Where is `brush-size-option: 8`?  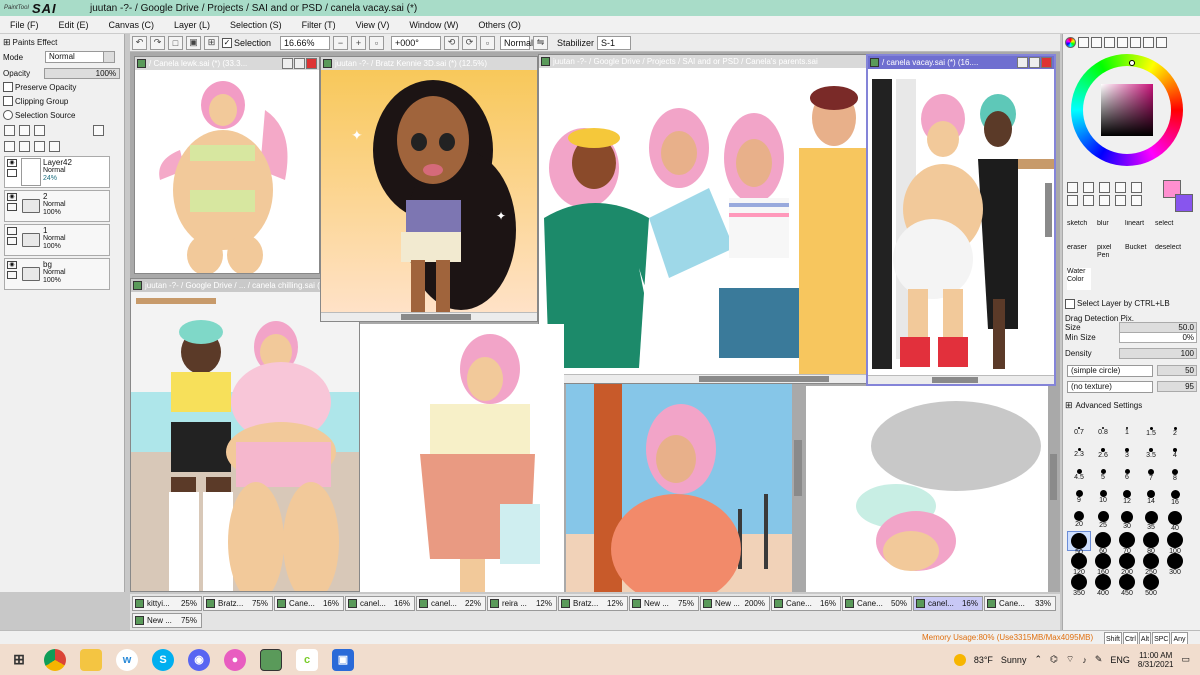 brush-size-option: 8 is located at coordinates (1175, 478).